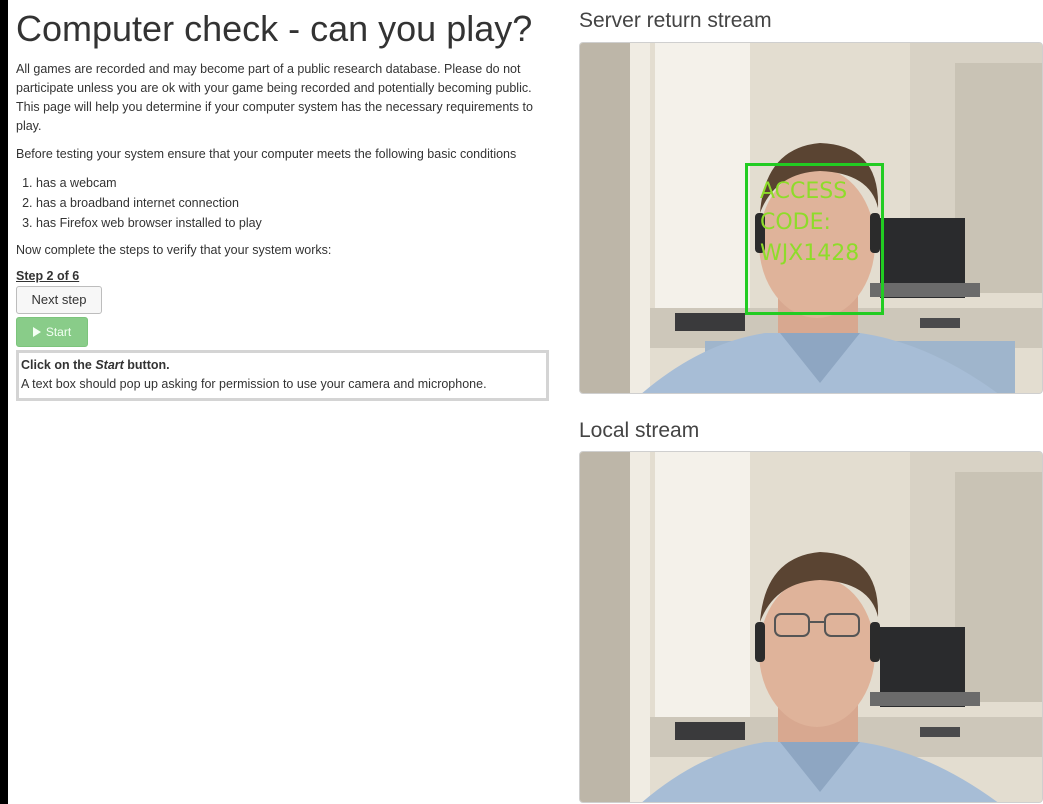 Image resolution: width=1043 pixels, height=804 pixels. What do you see at coordinates (58, 332) in the screenshot?
I see `start-button-label: Start` at bounding box center [58, 332].